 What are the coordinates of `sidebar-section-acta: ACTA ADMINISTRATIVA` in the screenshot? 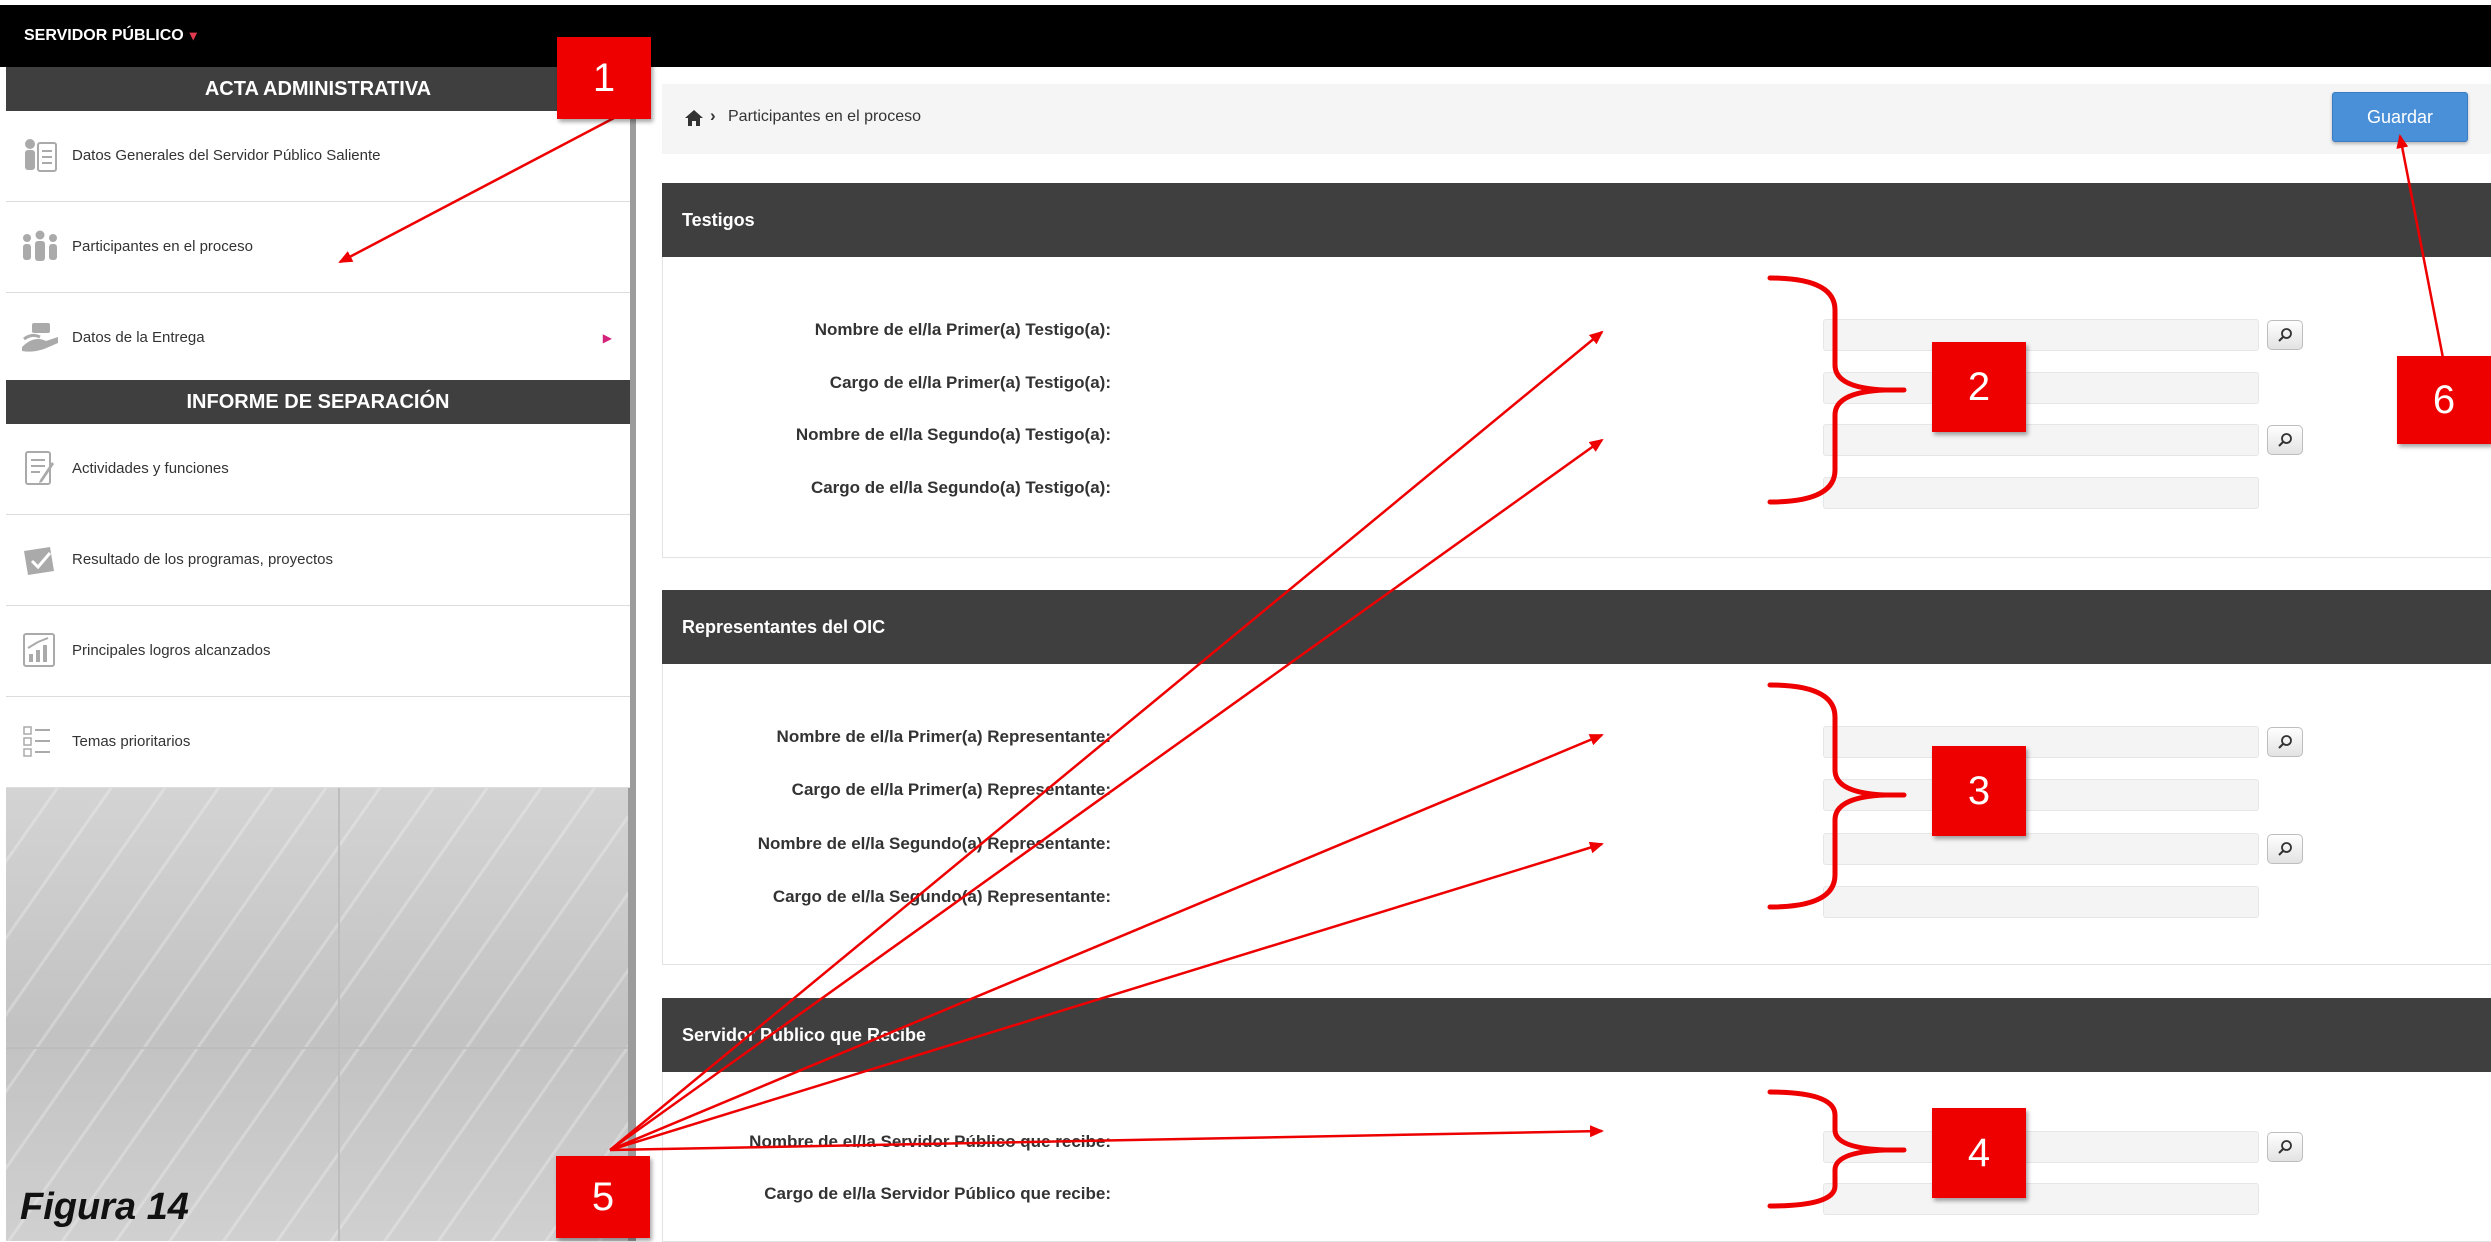 It's located at (318, 89).